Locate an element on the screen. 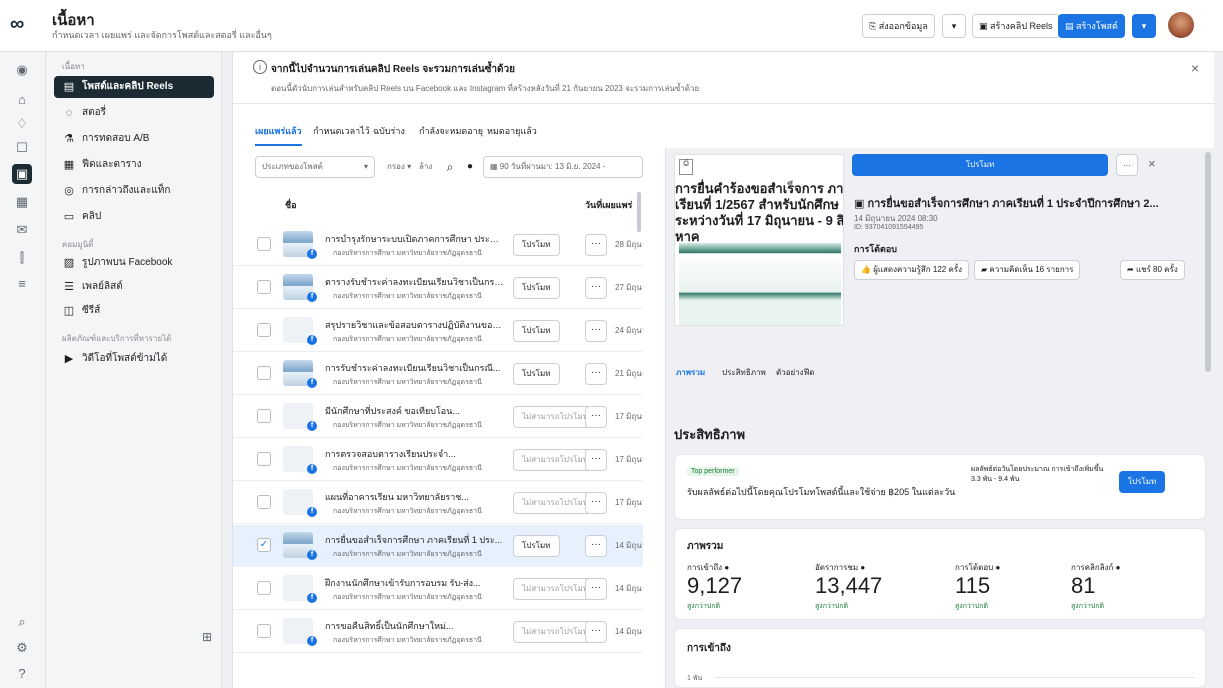  boost-card-button: โปรโมท is located at coordinates (1142, 482).